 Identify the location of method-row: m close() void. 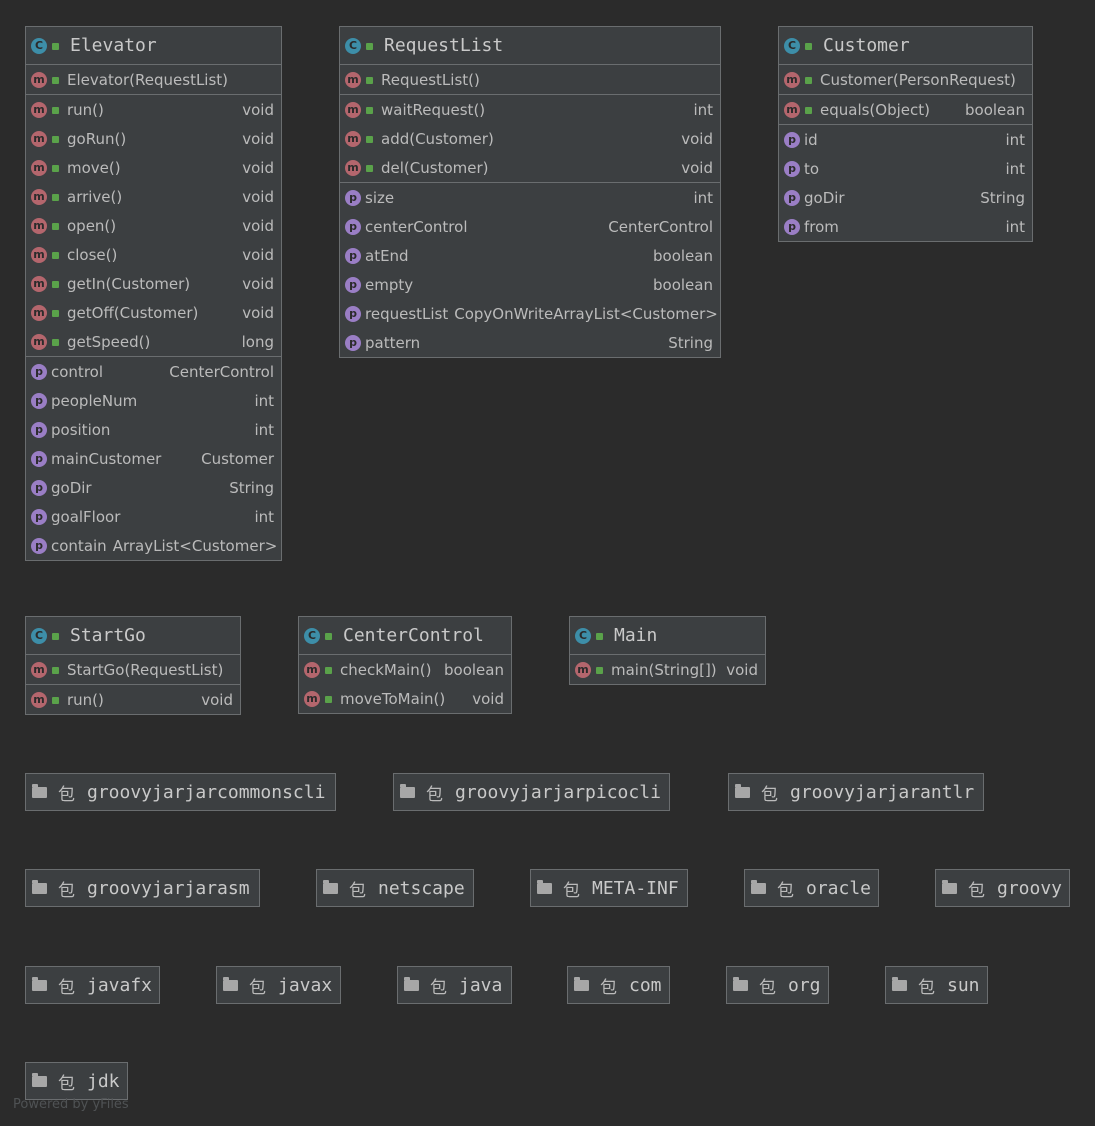
(153, 254).